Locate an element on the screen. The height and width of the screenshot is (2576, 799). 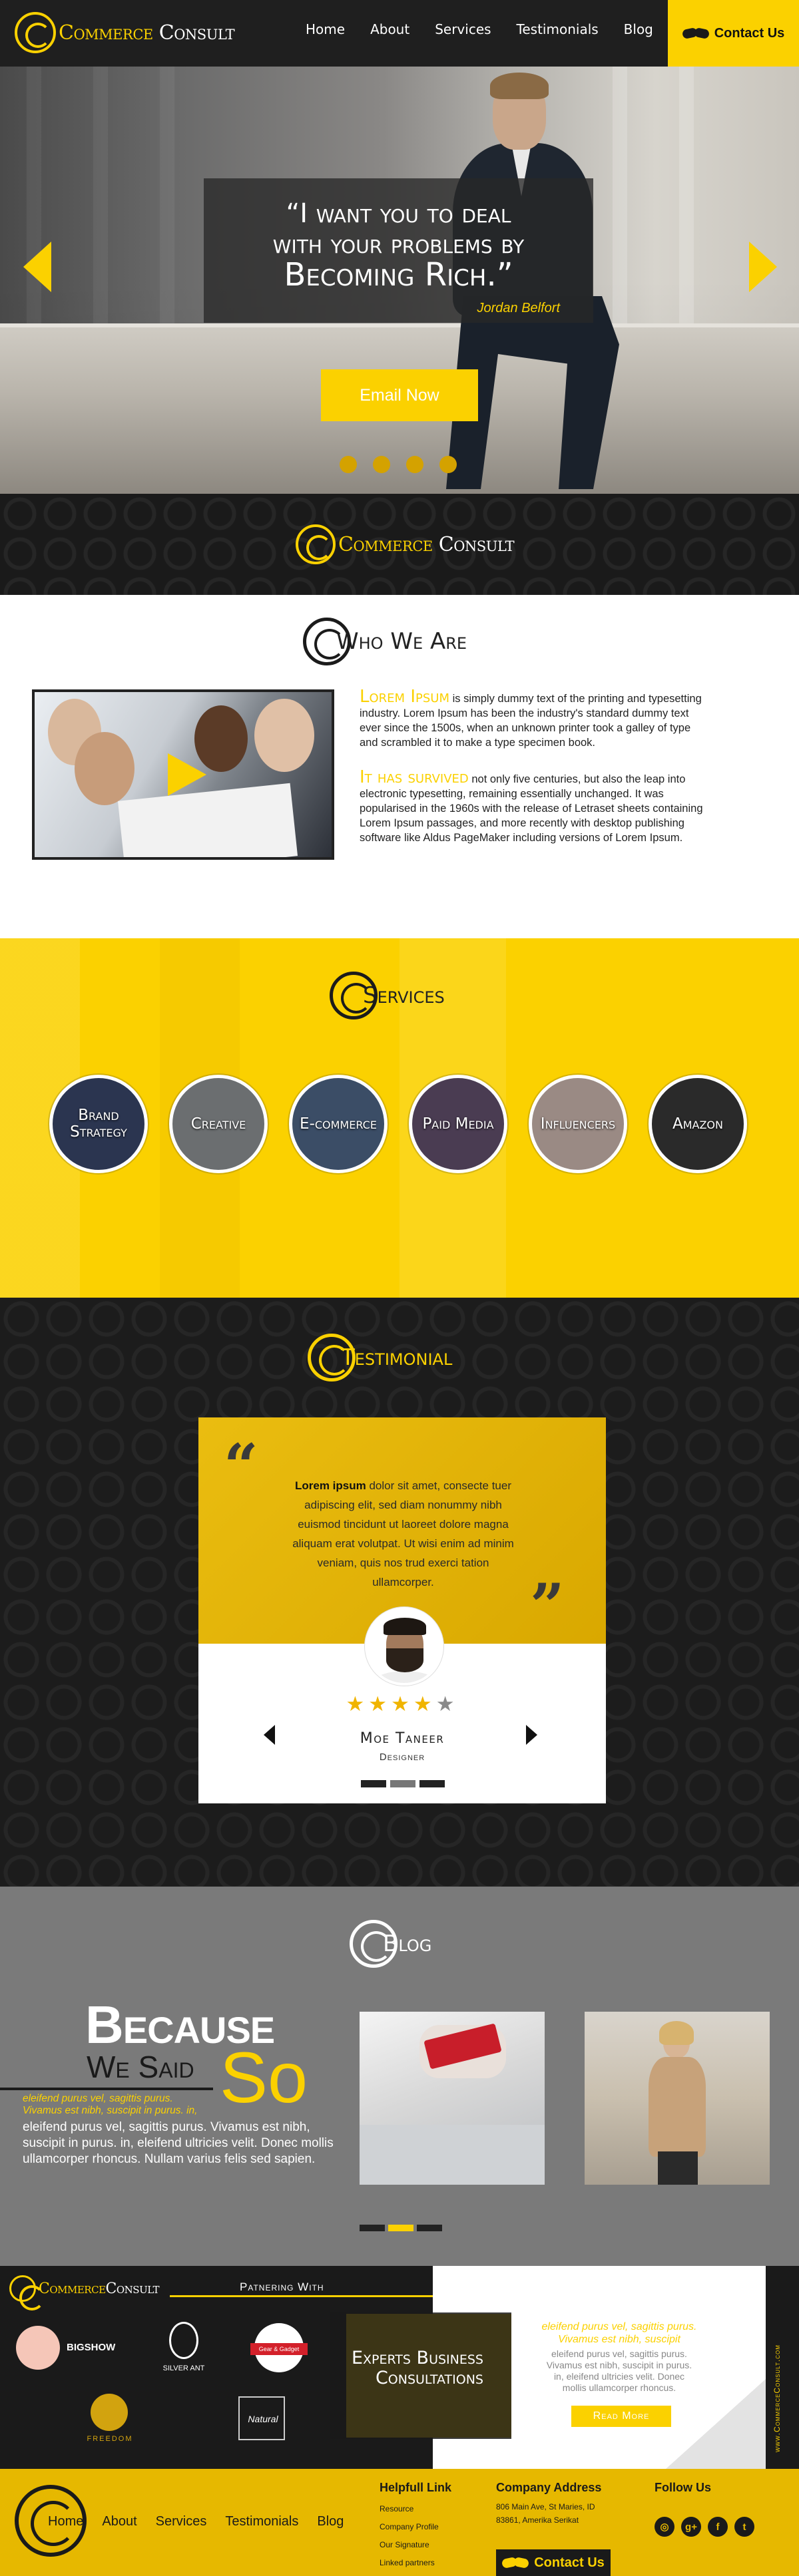
band-brand-second: Consult is located at coordinates (476, 544).